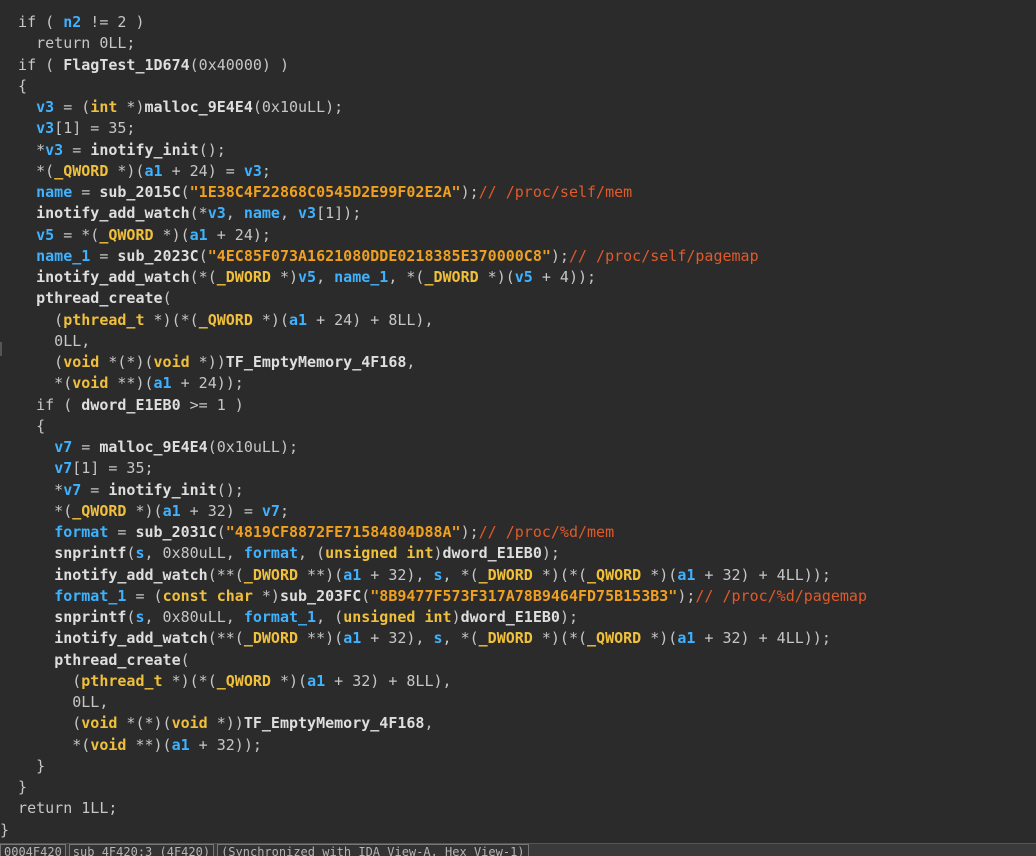 This screenshot has width=1036, height=856. I want to click on code-line: v7 = malloc_9E4E4(0x10uLL);, so click(518, 447).